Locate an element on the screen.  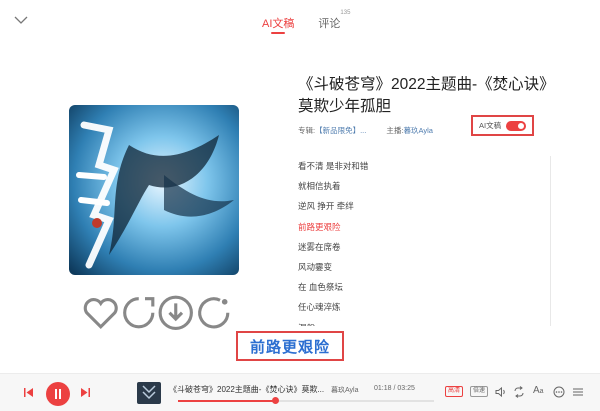
tab-comments: 评论 135 is located at coordinates (334, 20).